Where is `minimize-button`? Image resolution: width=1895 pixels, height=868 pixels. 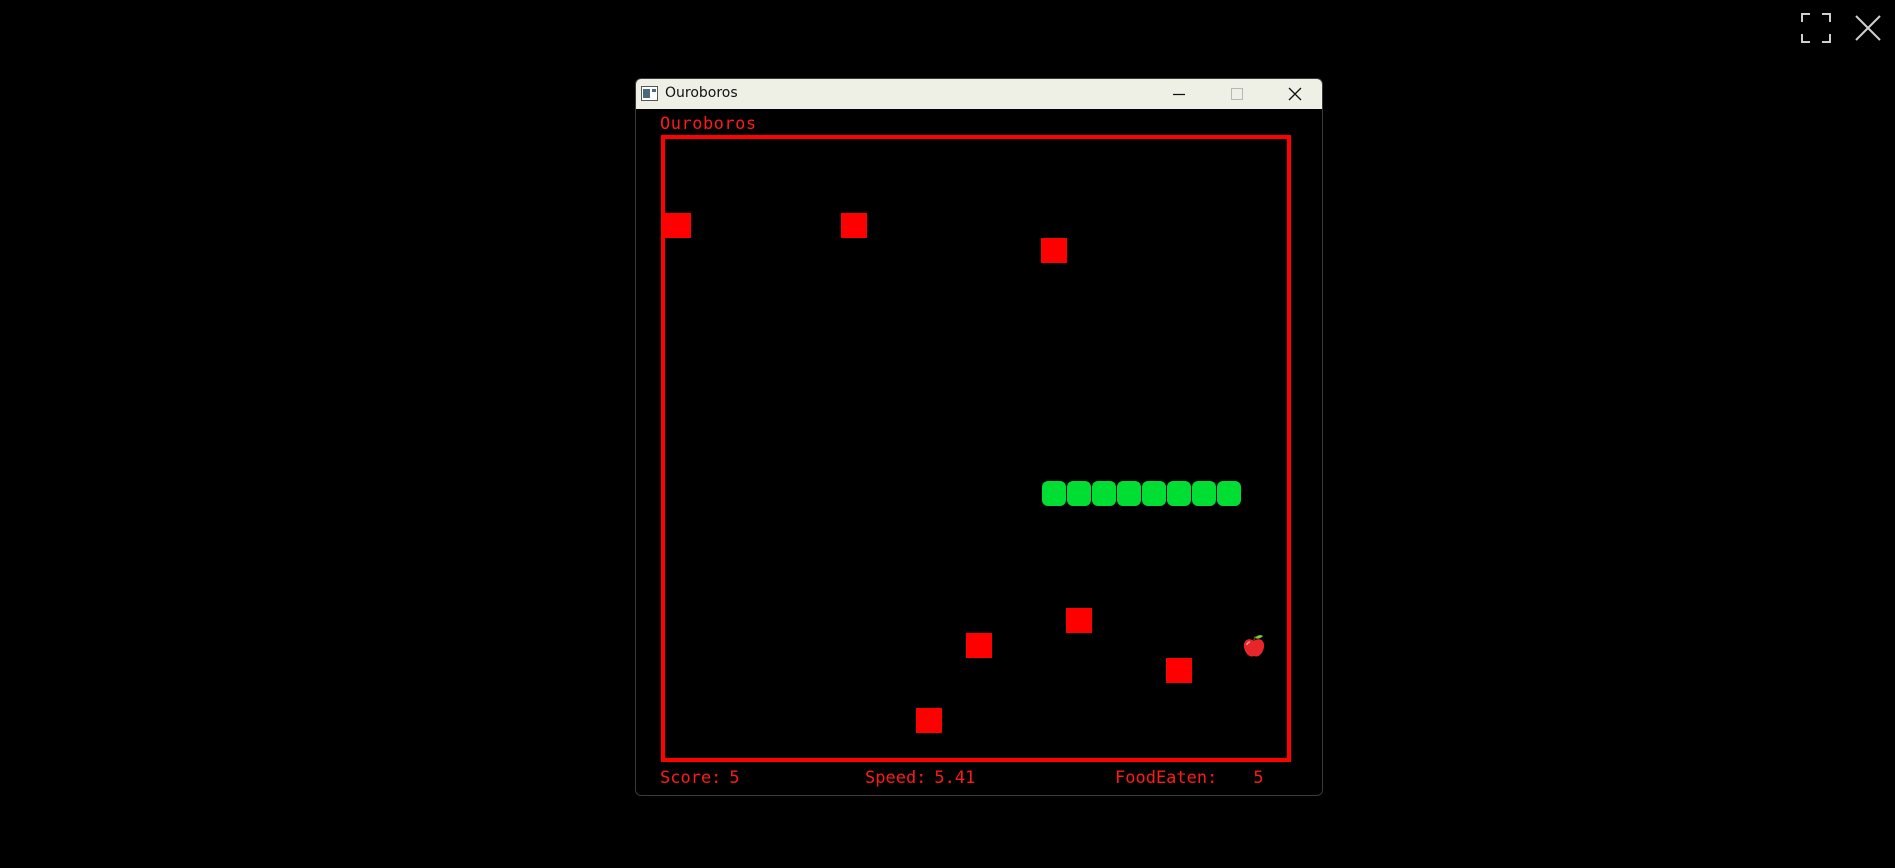 minimize-button is located at coordinates (1179, 94).